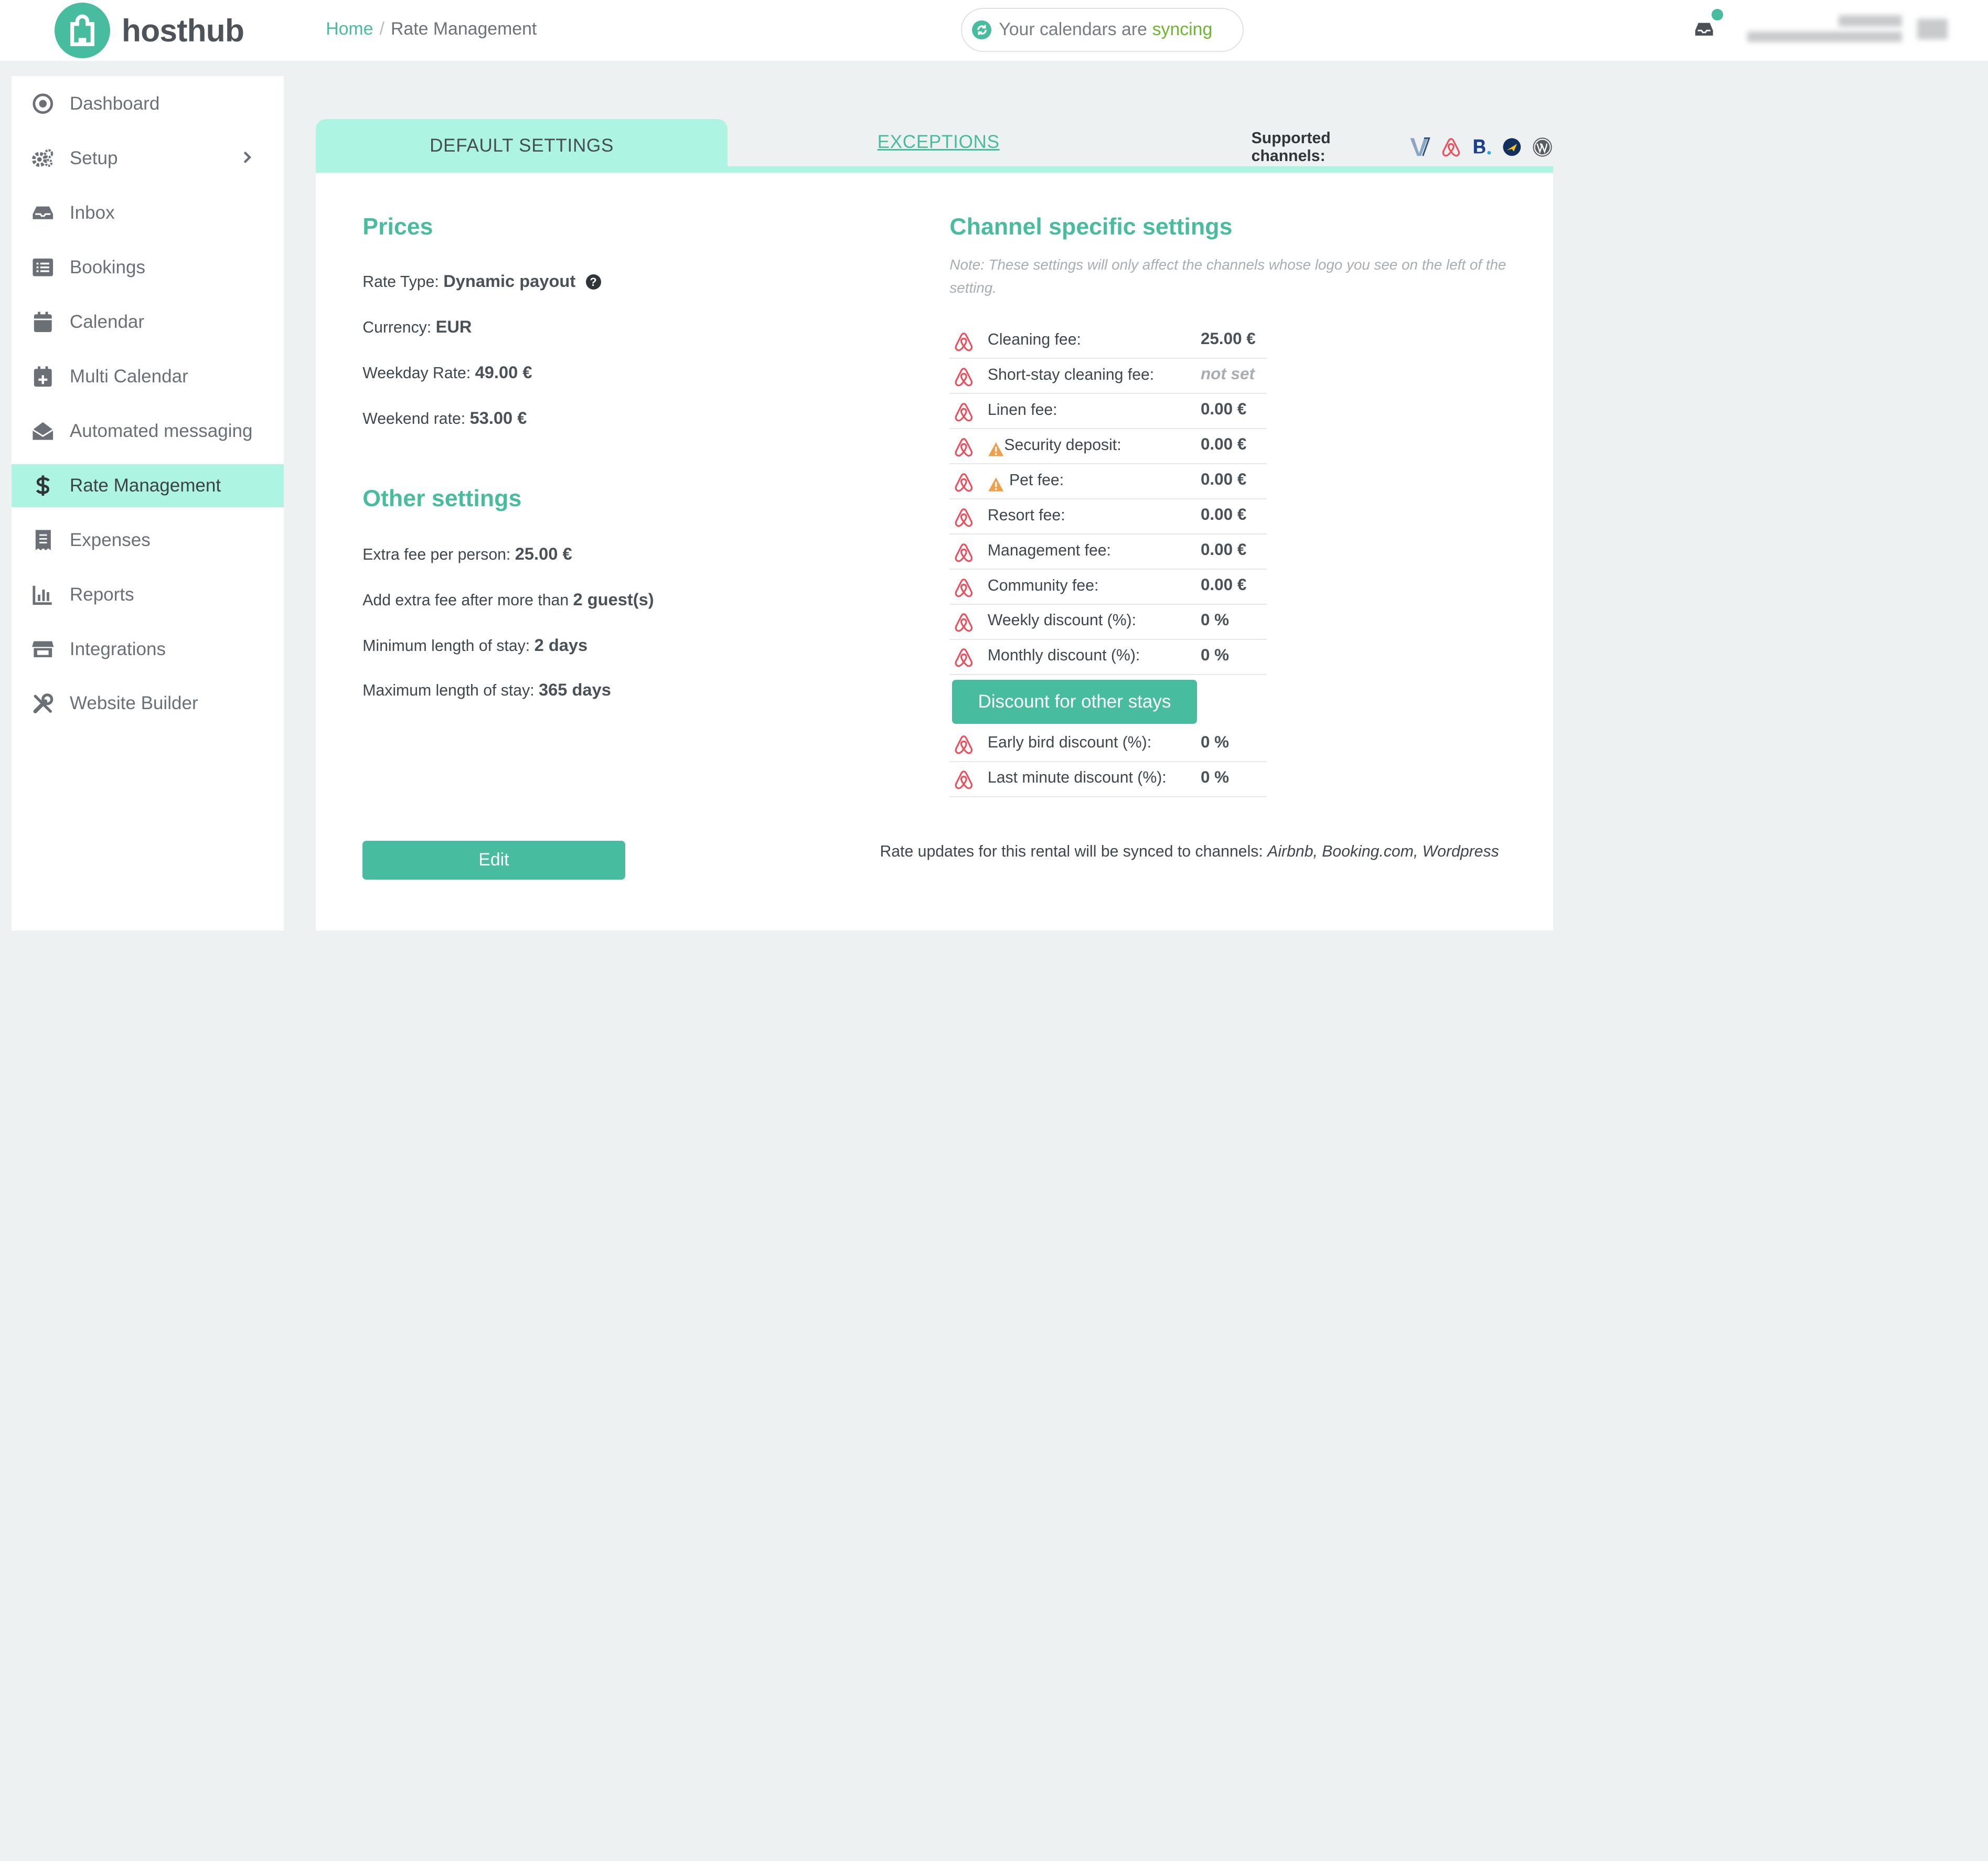 This screenshot has height=1861, width=1988. What do you see at coordinates (1848, 31) in the screenshot?
I see `user-menu` at bounding box center [1848, 31].